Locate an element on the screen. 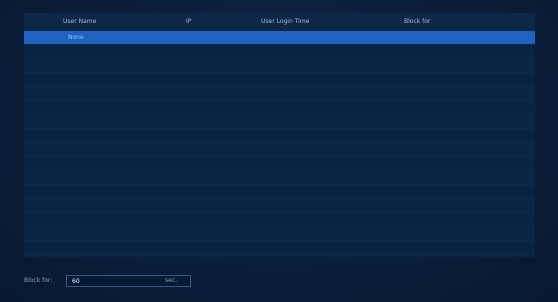 The image size is (558, 302). column-header-block-for: Block for is located at coordinates (417, 22).